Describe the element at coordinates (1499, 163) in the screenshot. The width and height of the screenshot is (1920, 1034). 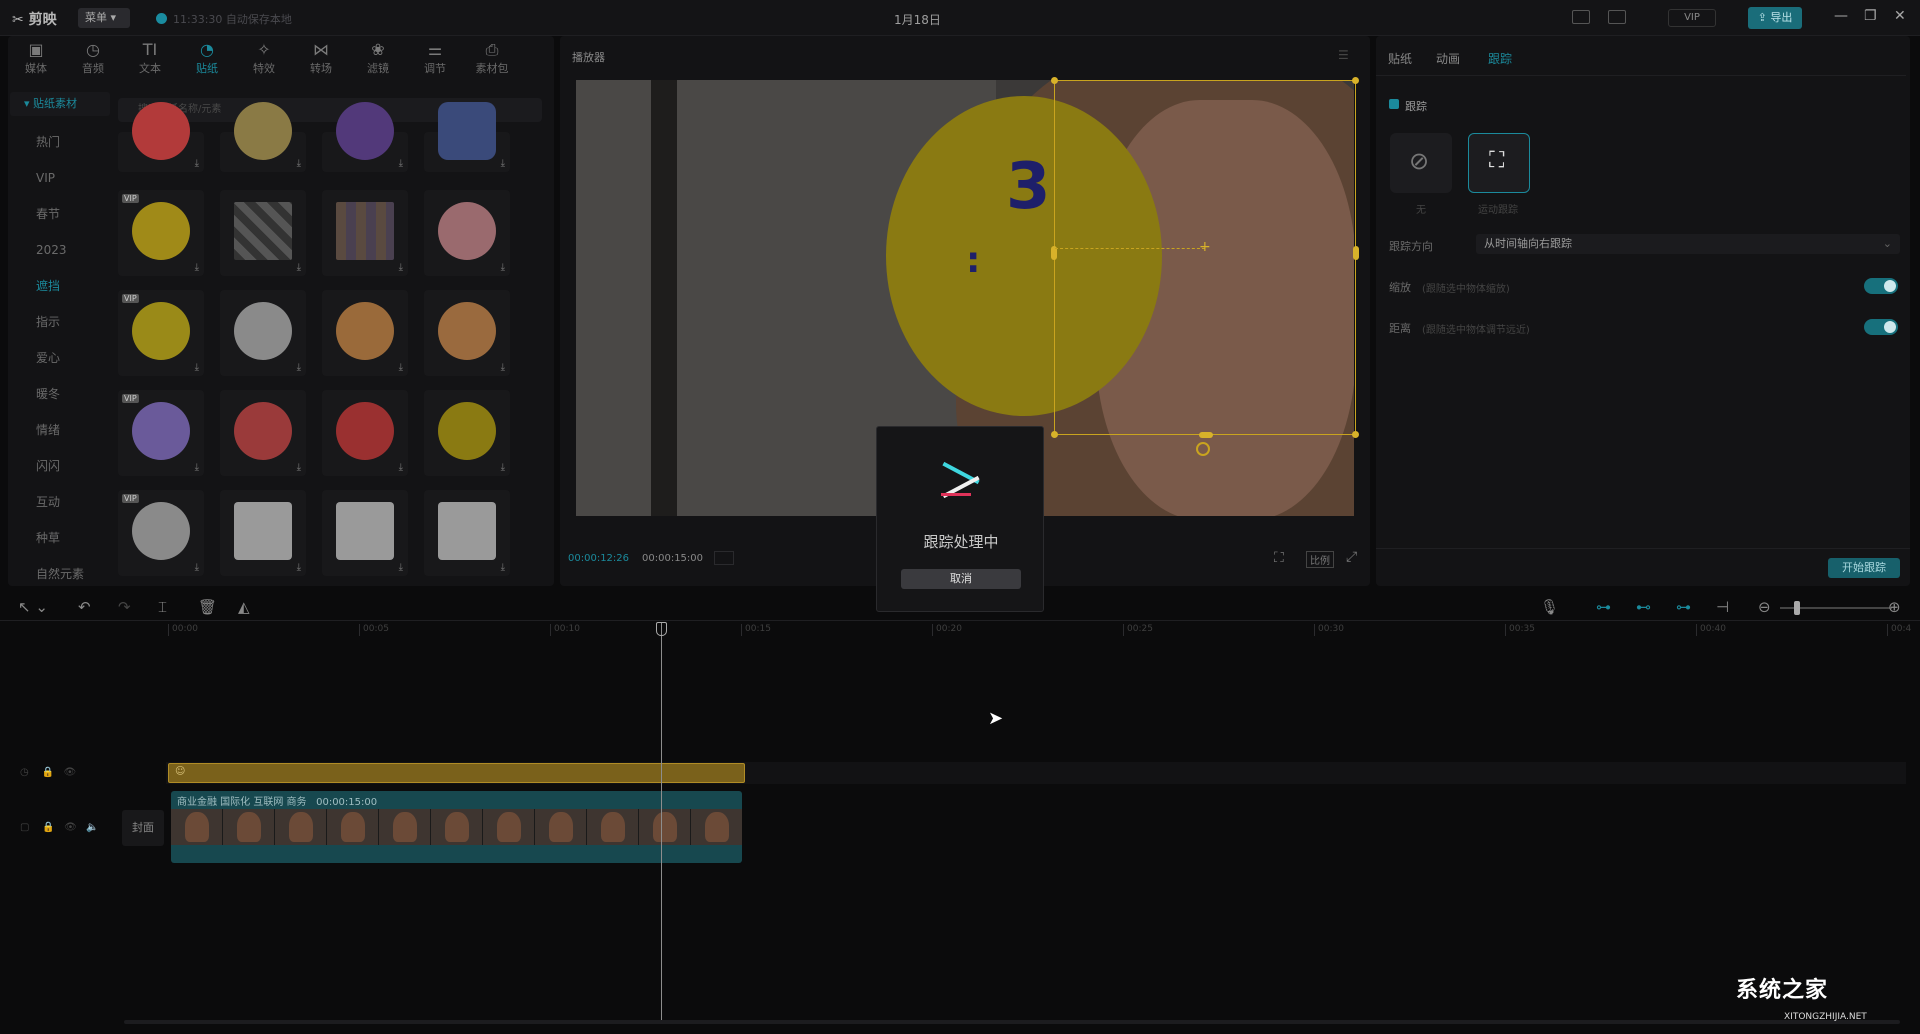
I see `track-motion-option: ⛶` at that location.